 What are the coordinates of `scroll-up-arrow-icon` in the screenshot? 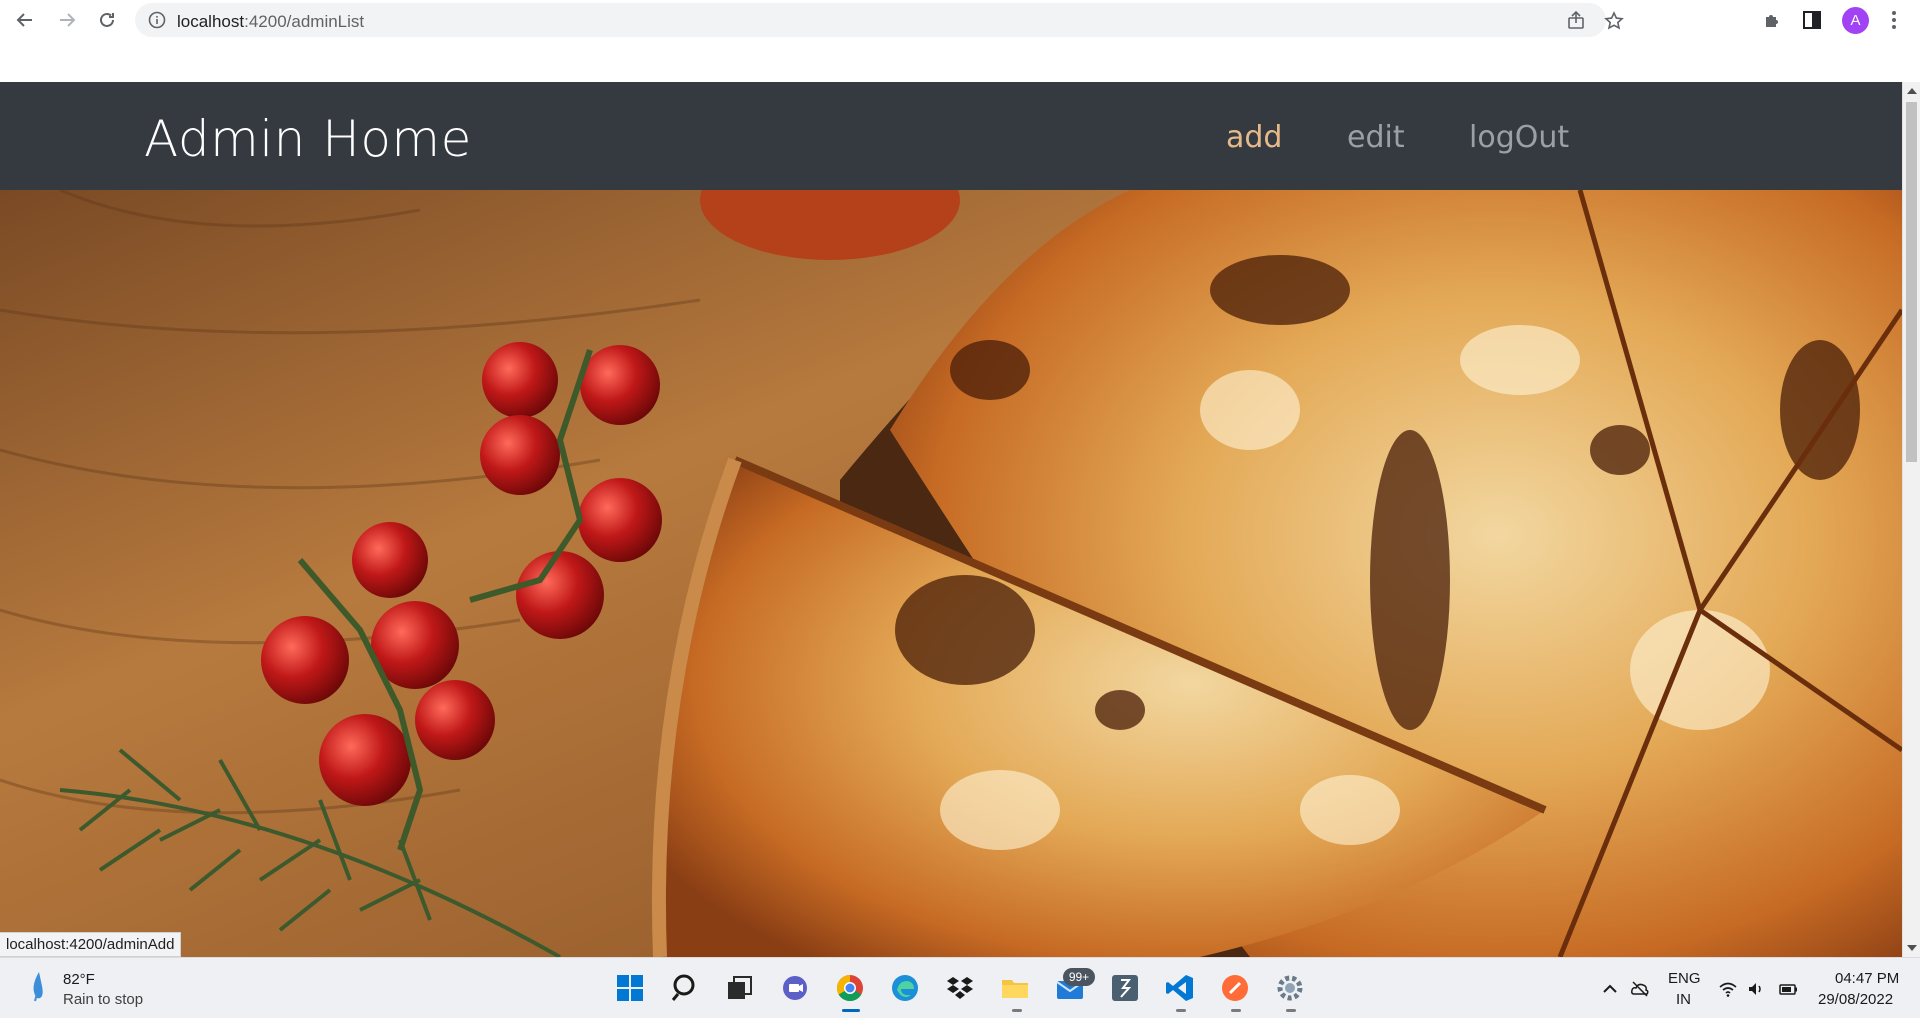 It's located at (1912, 91).